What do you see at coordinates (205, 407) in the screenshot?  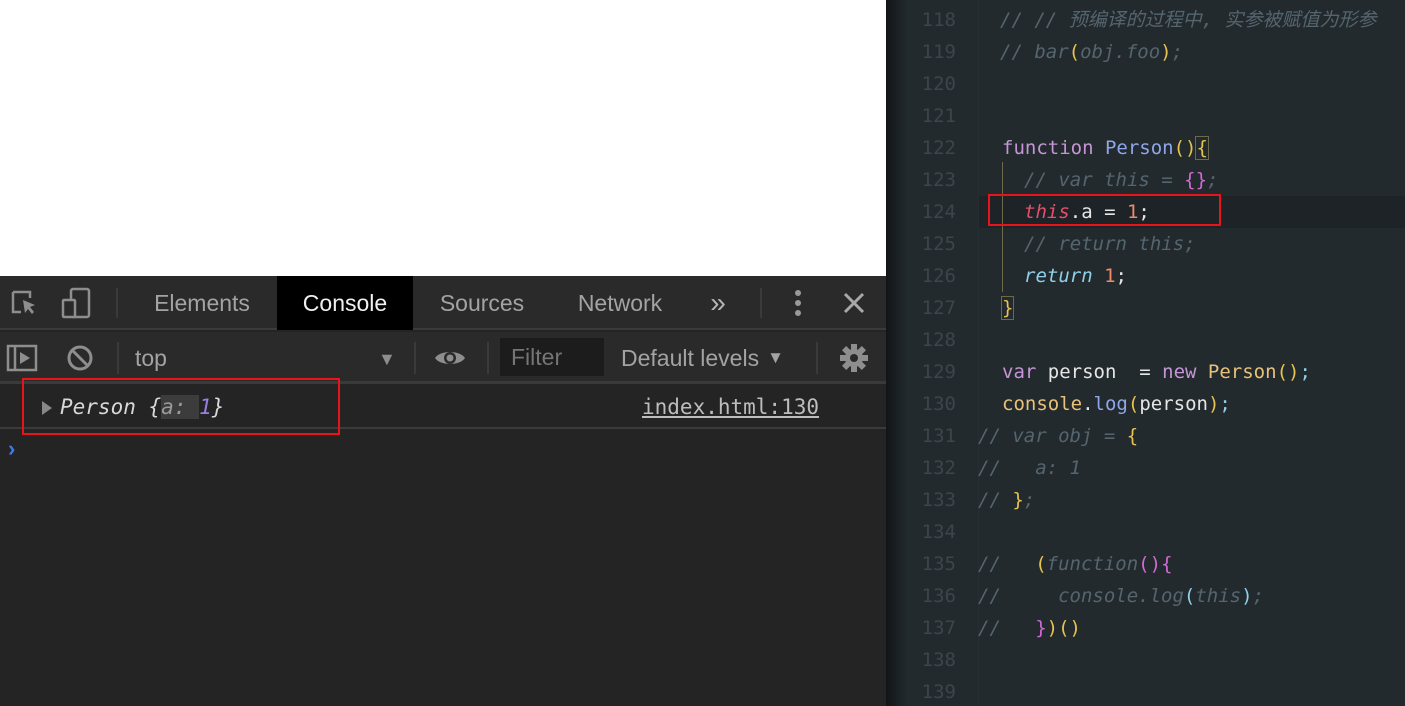 I see `property-value: 1` at bounding box center [205, 407].